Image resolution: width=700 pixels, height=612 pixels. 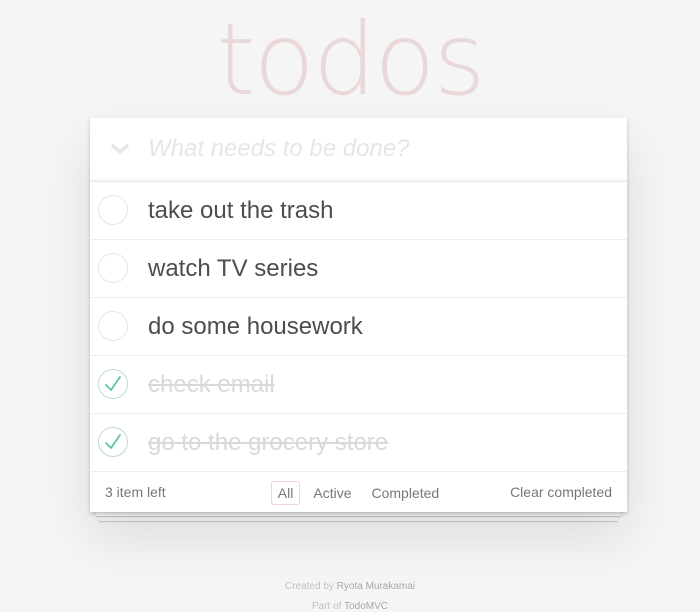 I want to click on info-created-by: Created by Ryota Murakamai, so click(x=350, y=586).